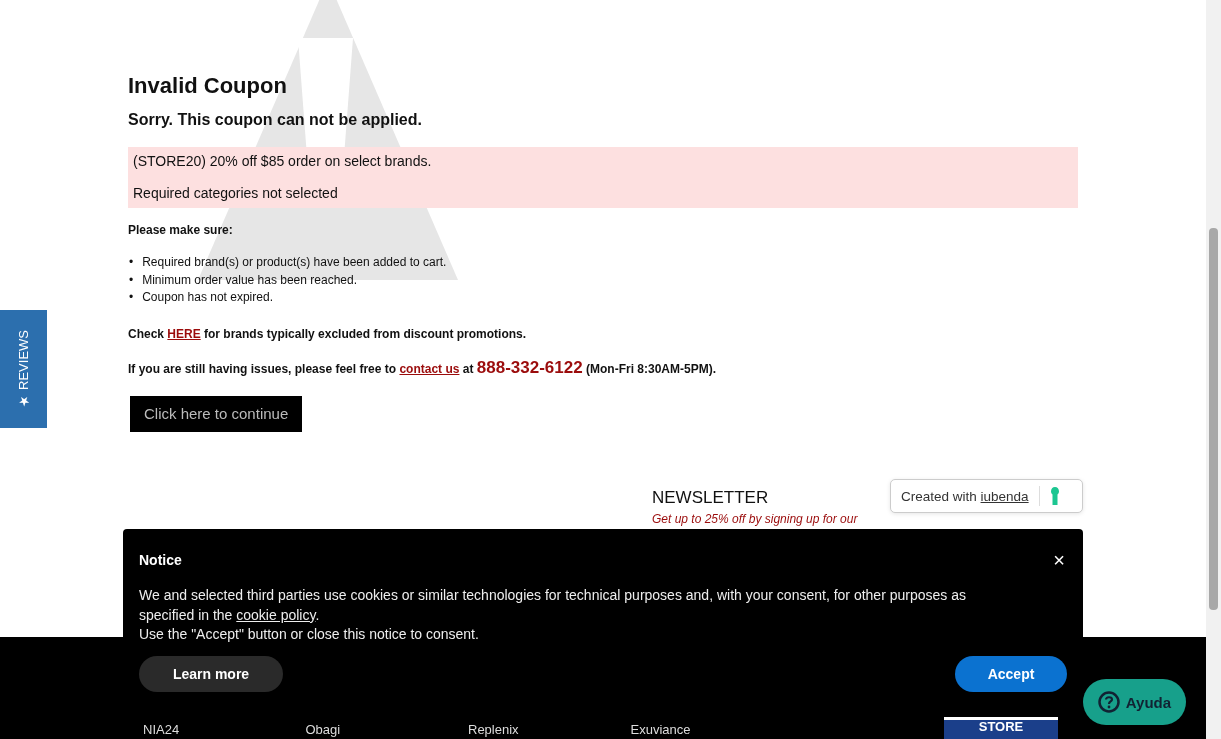 This screenshot has height=739, width=1221. I want to click on checklist-heading: Please make sure:, so click(181, 230).